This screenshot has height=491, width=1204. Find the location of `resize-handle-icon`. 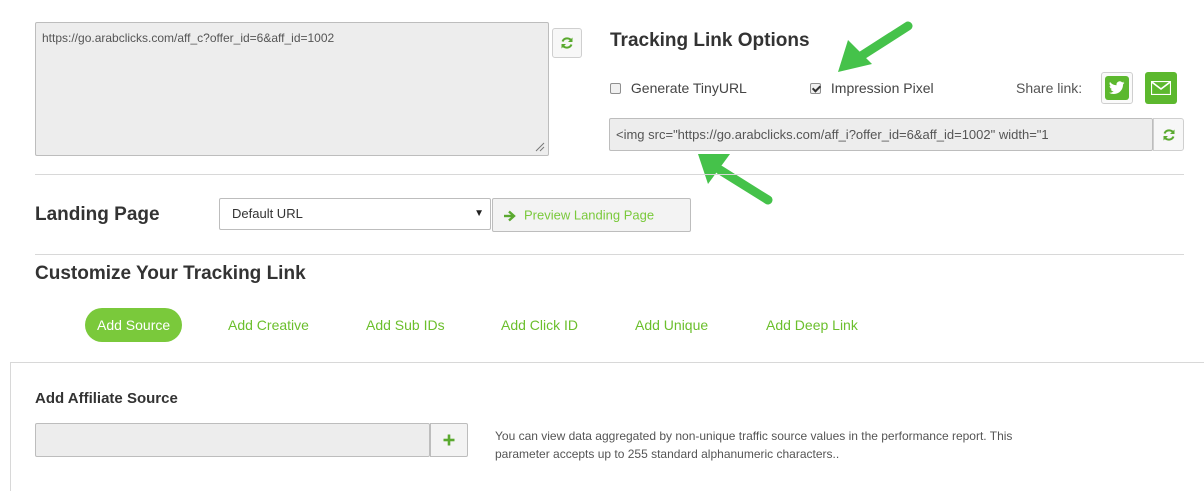

resize-handle-icon is located at coordinates (540, 147).